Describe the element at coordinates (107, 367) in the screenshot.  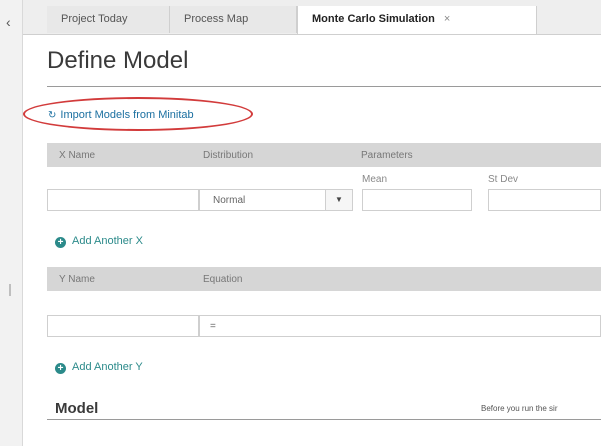
I see `add-y-label: Add Another Y` at that location.